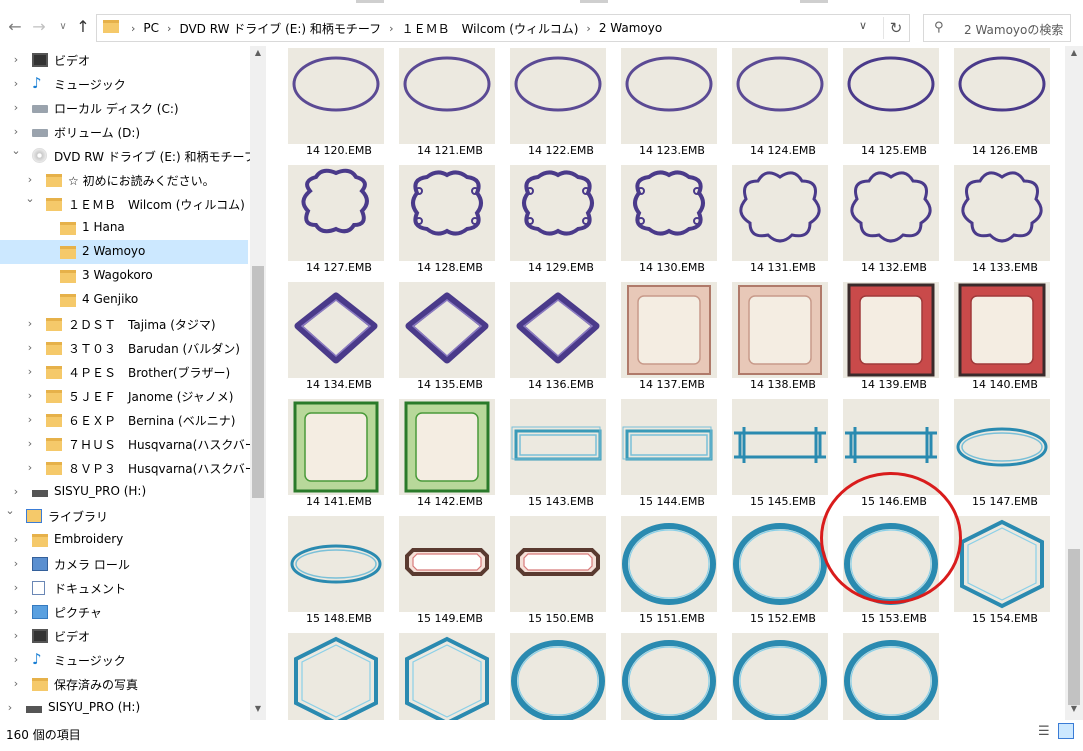 Image resolution: width=1083 pixels, height=751 pixels. I want to click on file-item: 14 137.EMB, so click(672, 340).